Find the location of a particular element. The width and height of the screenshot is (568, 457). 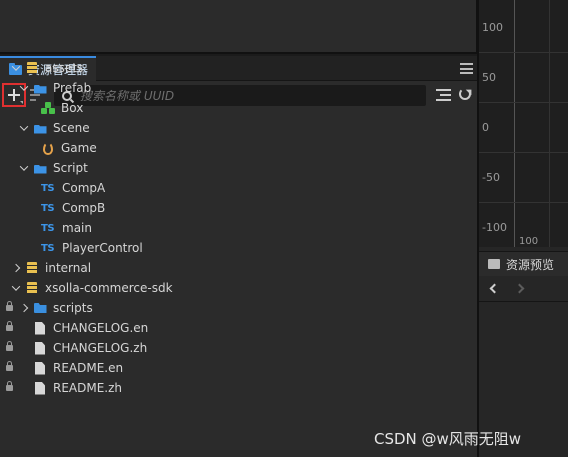

tree-item-label: xsolla-commerce-sdk is located at coordinates (109, 288).